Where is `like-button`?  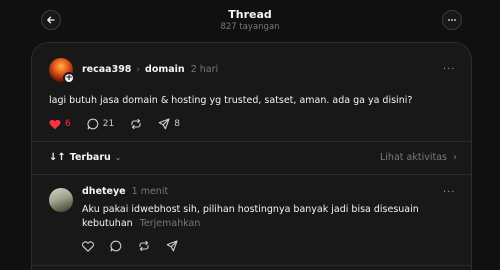 like-button is located at coordinates (88, 246).